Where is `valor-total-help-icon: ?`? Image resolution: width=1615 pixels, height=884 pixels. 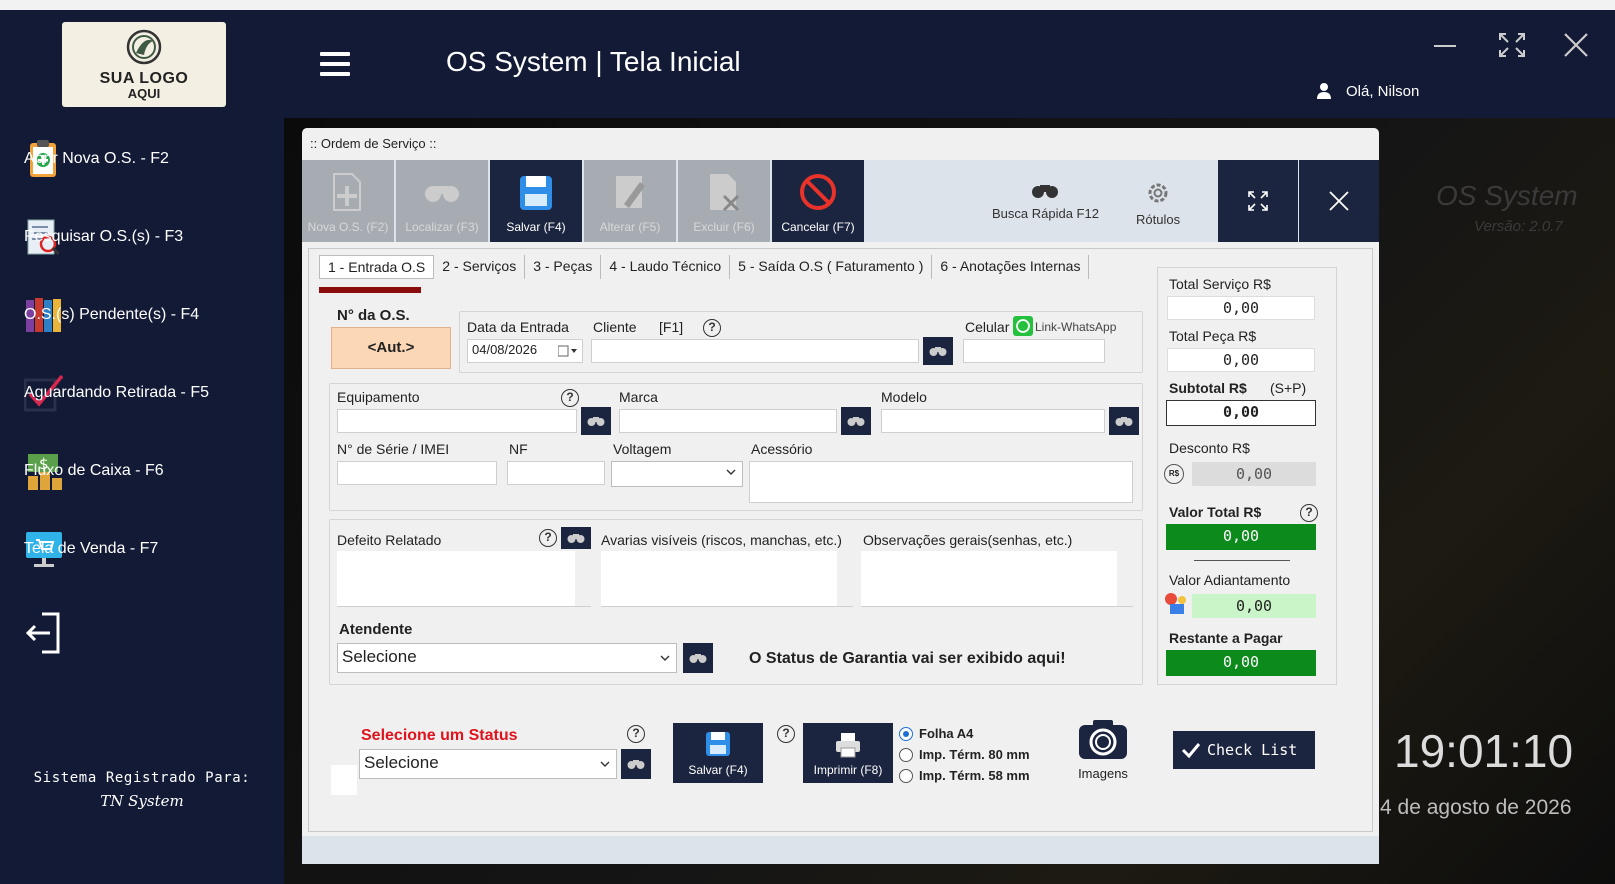
valor-total-help-icon: ? is located at coordinates (1309, 513).